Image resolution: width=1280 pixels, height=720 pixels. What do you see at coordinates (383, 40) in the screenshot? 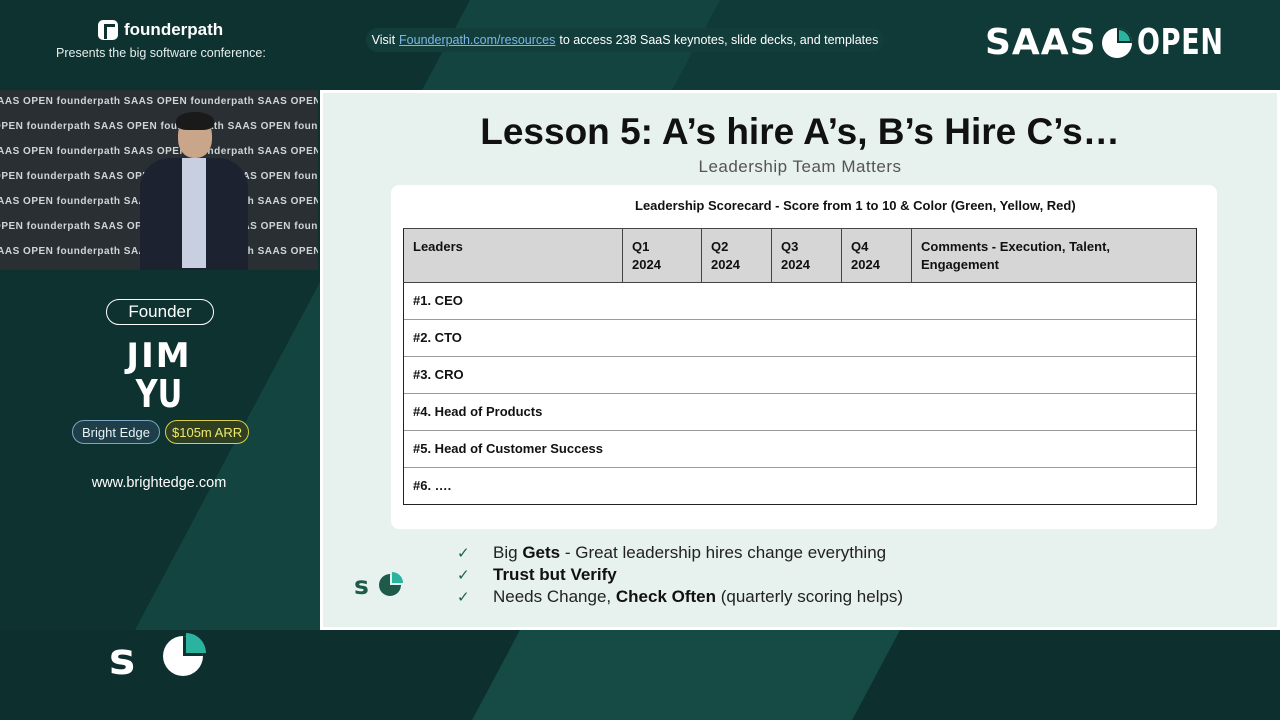
I see `visit-prefix: Visit` at bounding box center [383, 40].